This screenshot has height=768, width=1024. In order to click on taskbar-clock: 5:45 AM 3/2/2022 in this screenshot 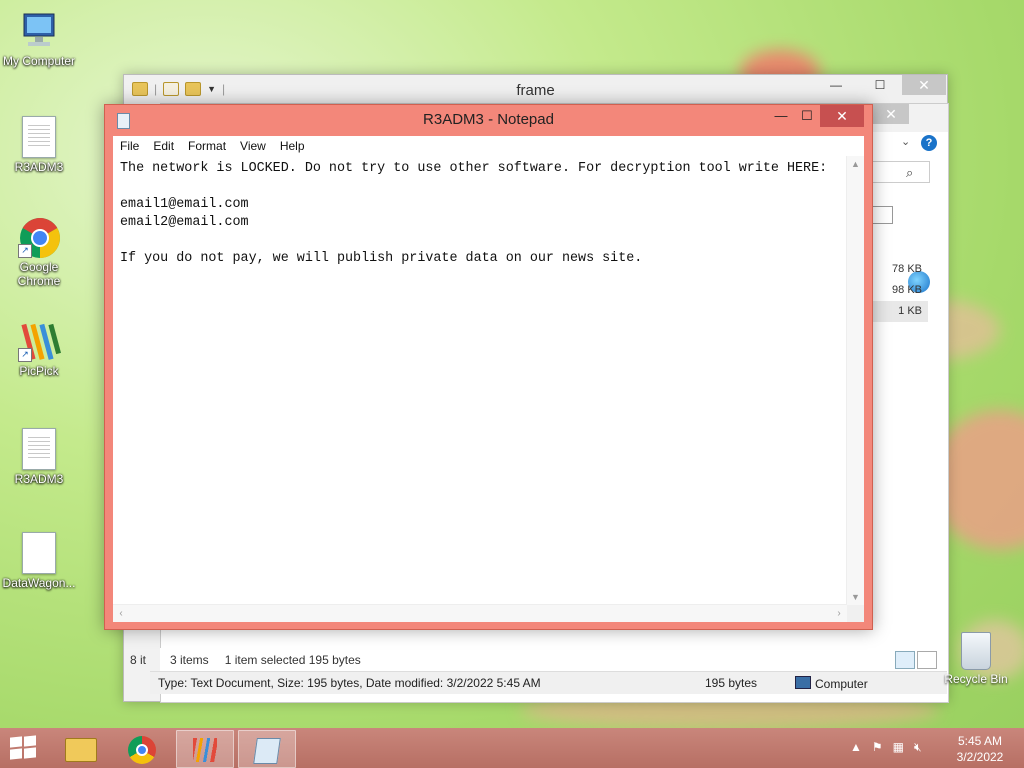, I will do `click(980, 749)`.